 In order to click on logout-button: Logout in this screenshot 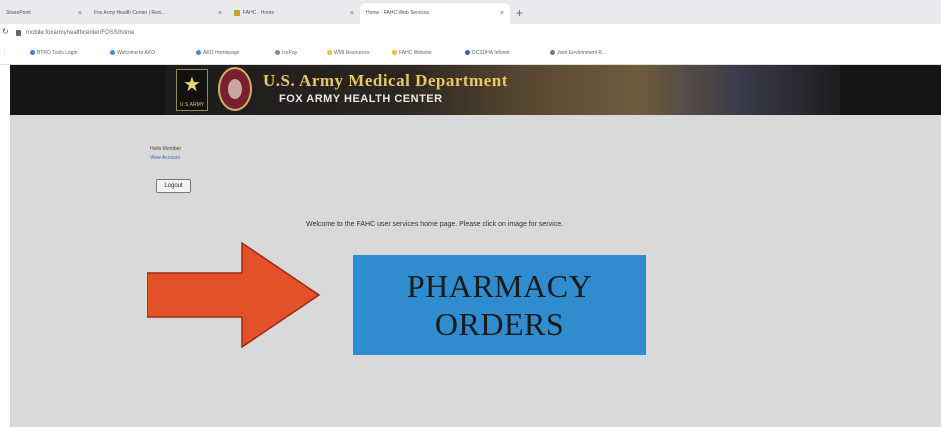, I will do `click(173, 186)`.